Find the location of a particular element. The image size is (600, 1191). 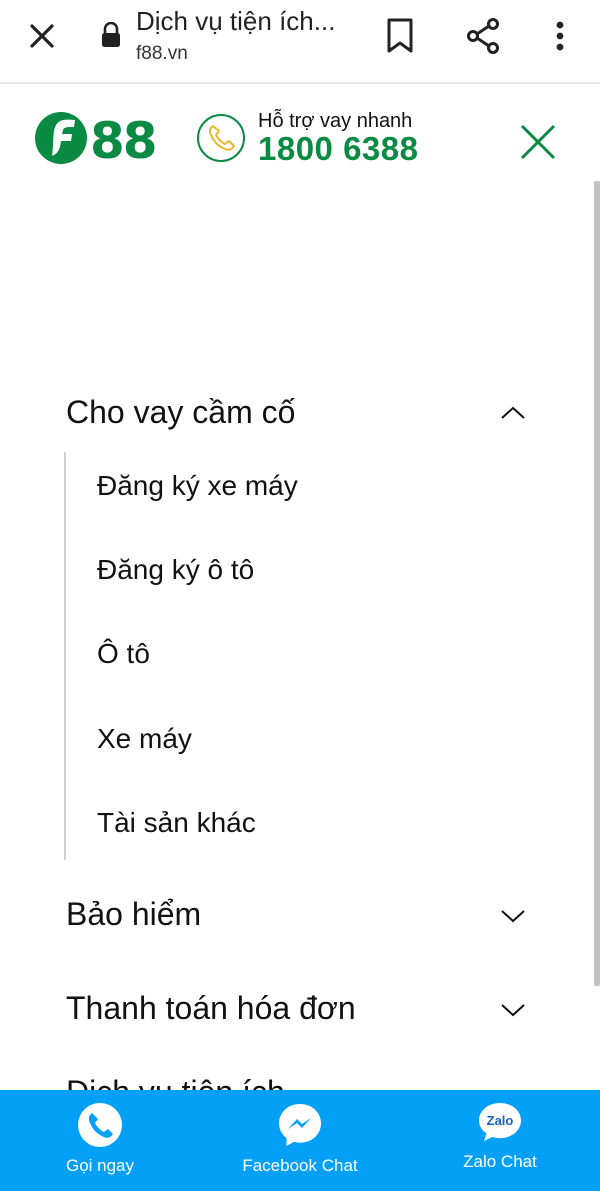

bookmark-icon is located at coordinates (400, 35).